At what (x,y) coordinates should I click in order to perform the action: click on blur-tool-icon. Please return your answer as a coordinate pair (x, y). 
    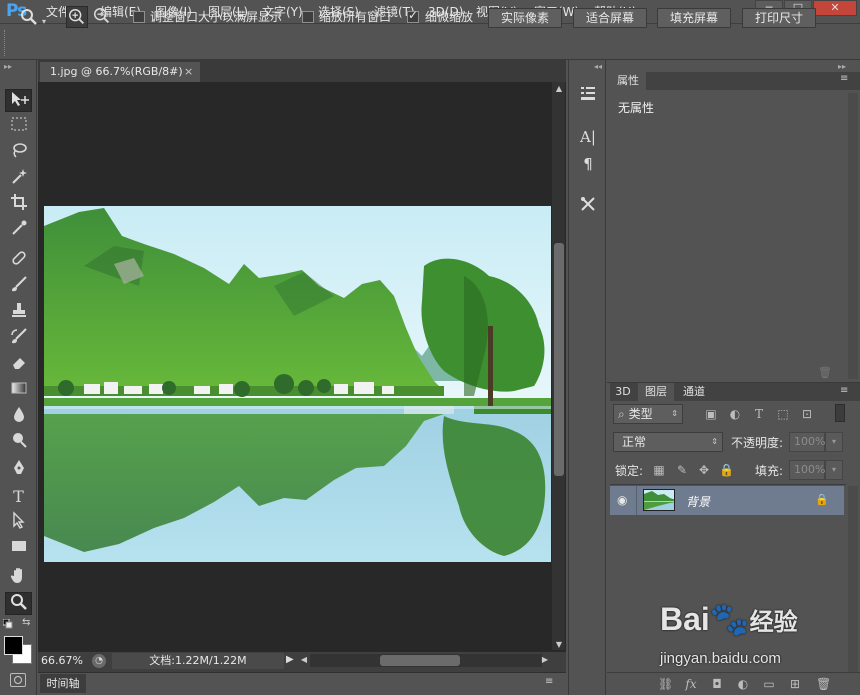
    Looking at the image, I should click on (18, 416).